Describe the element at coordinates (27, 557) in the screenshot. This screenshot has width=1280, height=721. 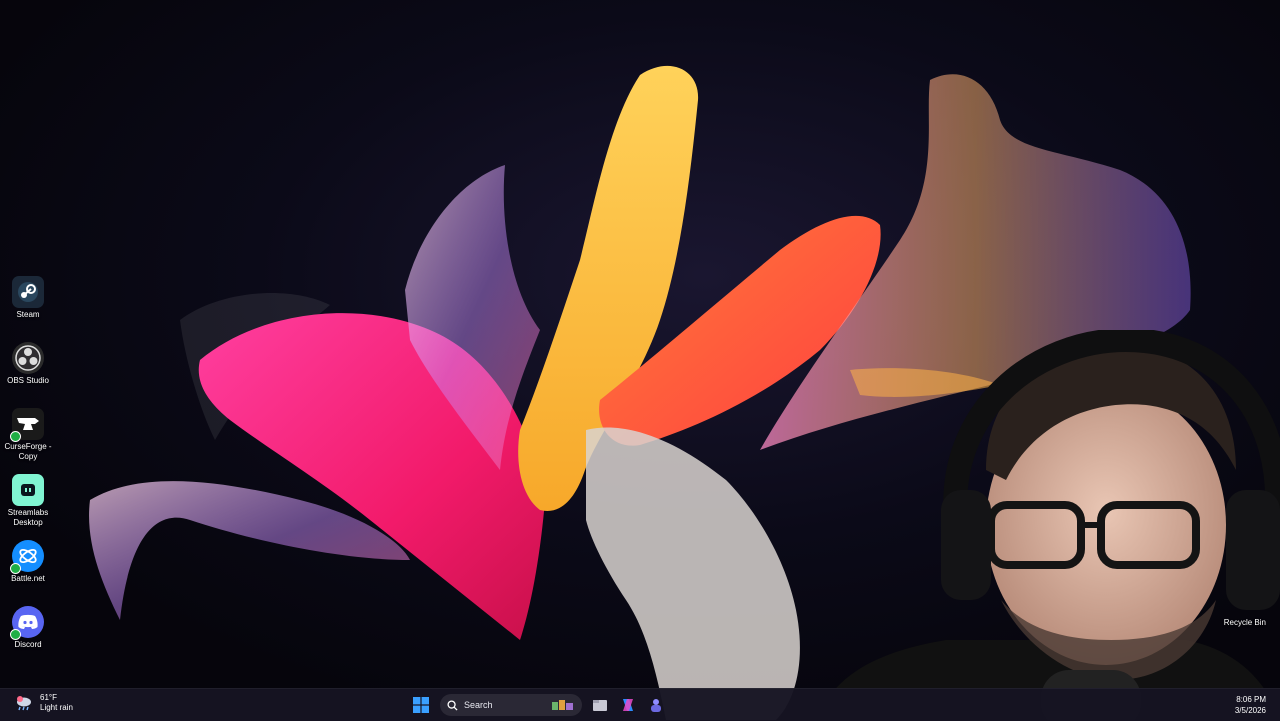
I see `battlenet-icon` at that location.